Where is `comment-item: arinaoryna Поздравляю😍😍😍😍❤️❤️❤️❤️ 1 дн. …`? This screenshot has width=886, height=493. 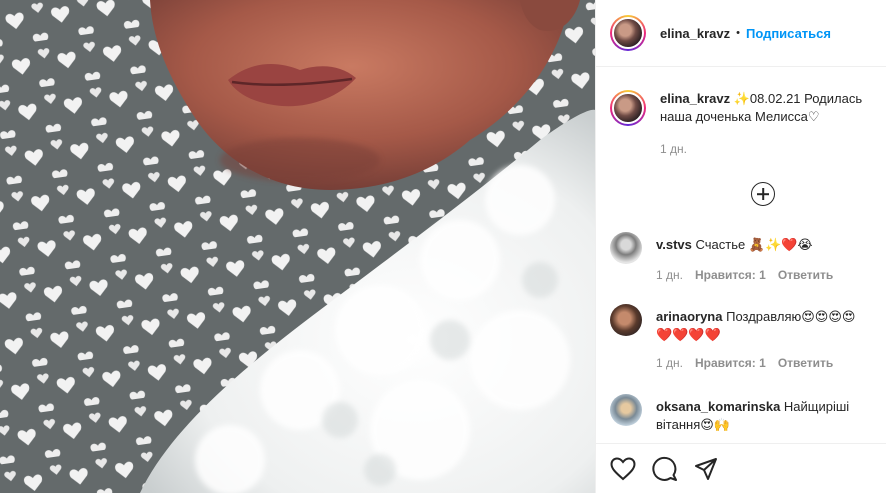
comment-item: arinaoryna Поздравляю😍😍😍😍❤️❤️❤️❤️ 1 дн. … is located at coordinates (743, 337).